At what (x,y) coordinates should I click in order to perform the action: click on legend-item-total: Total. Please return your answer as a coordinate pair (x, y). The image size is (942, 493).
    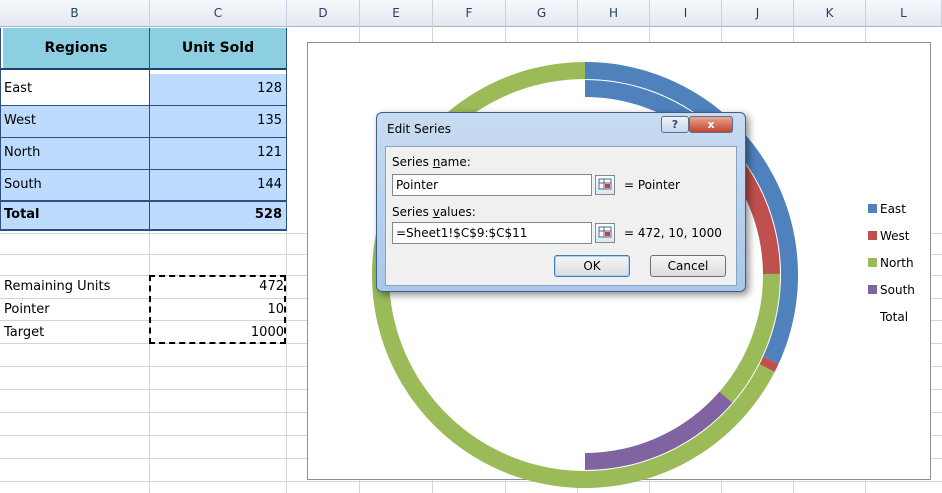
    Looking at the image, I should click on (888, 317).